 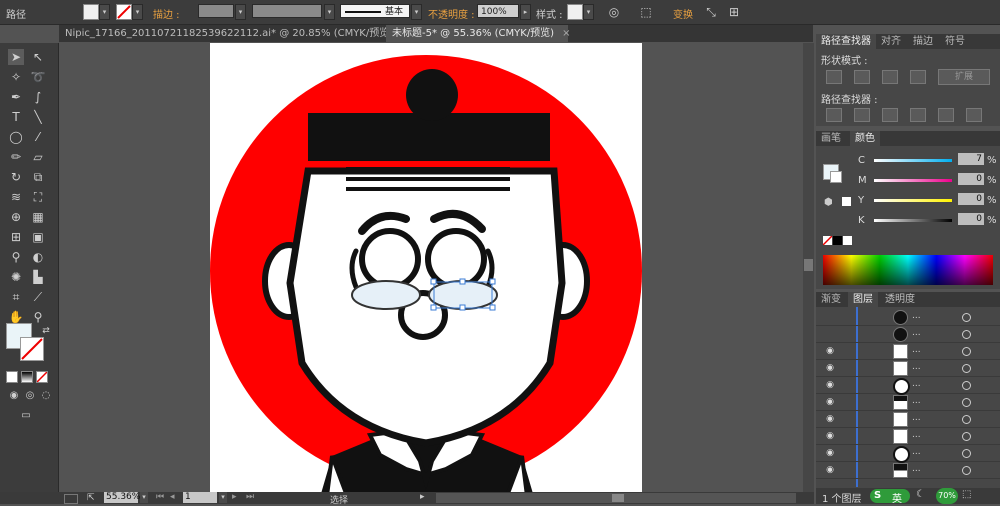 I want to click on tab-stroke: 描边, so click(x=923, y=41).